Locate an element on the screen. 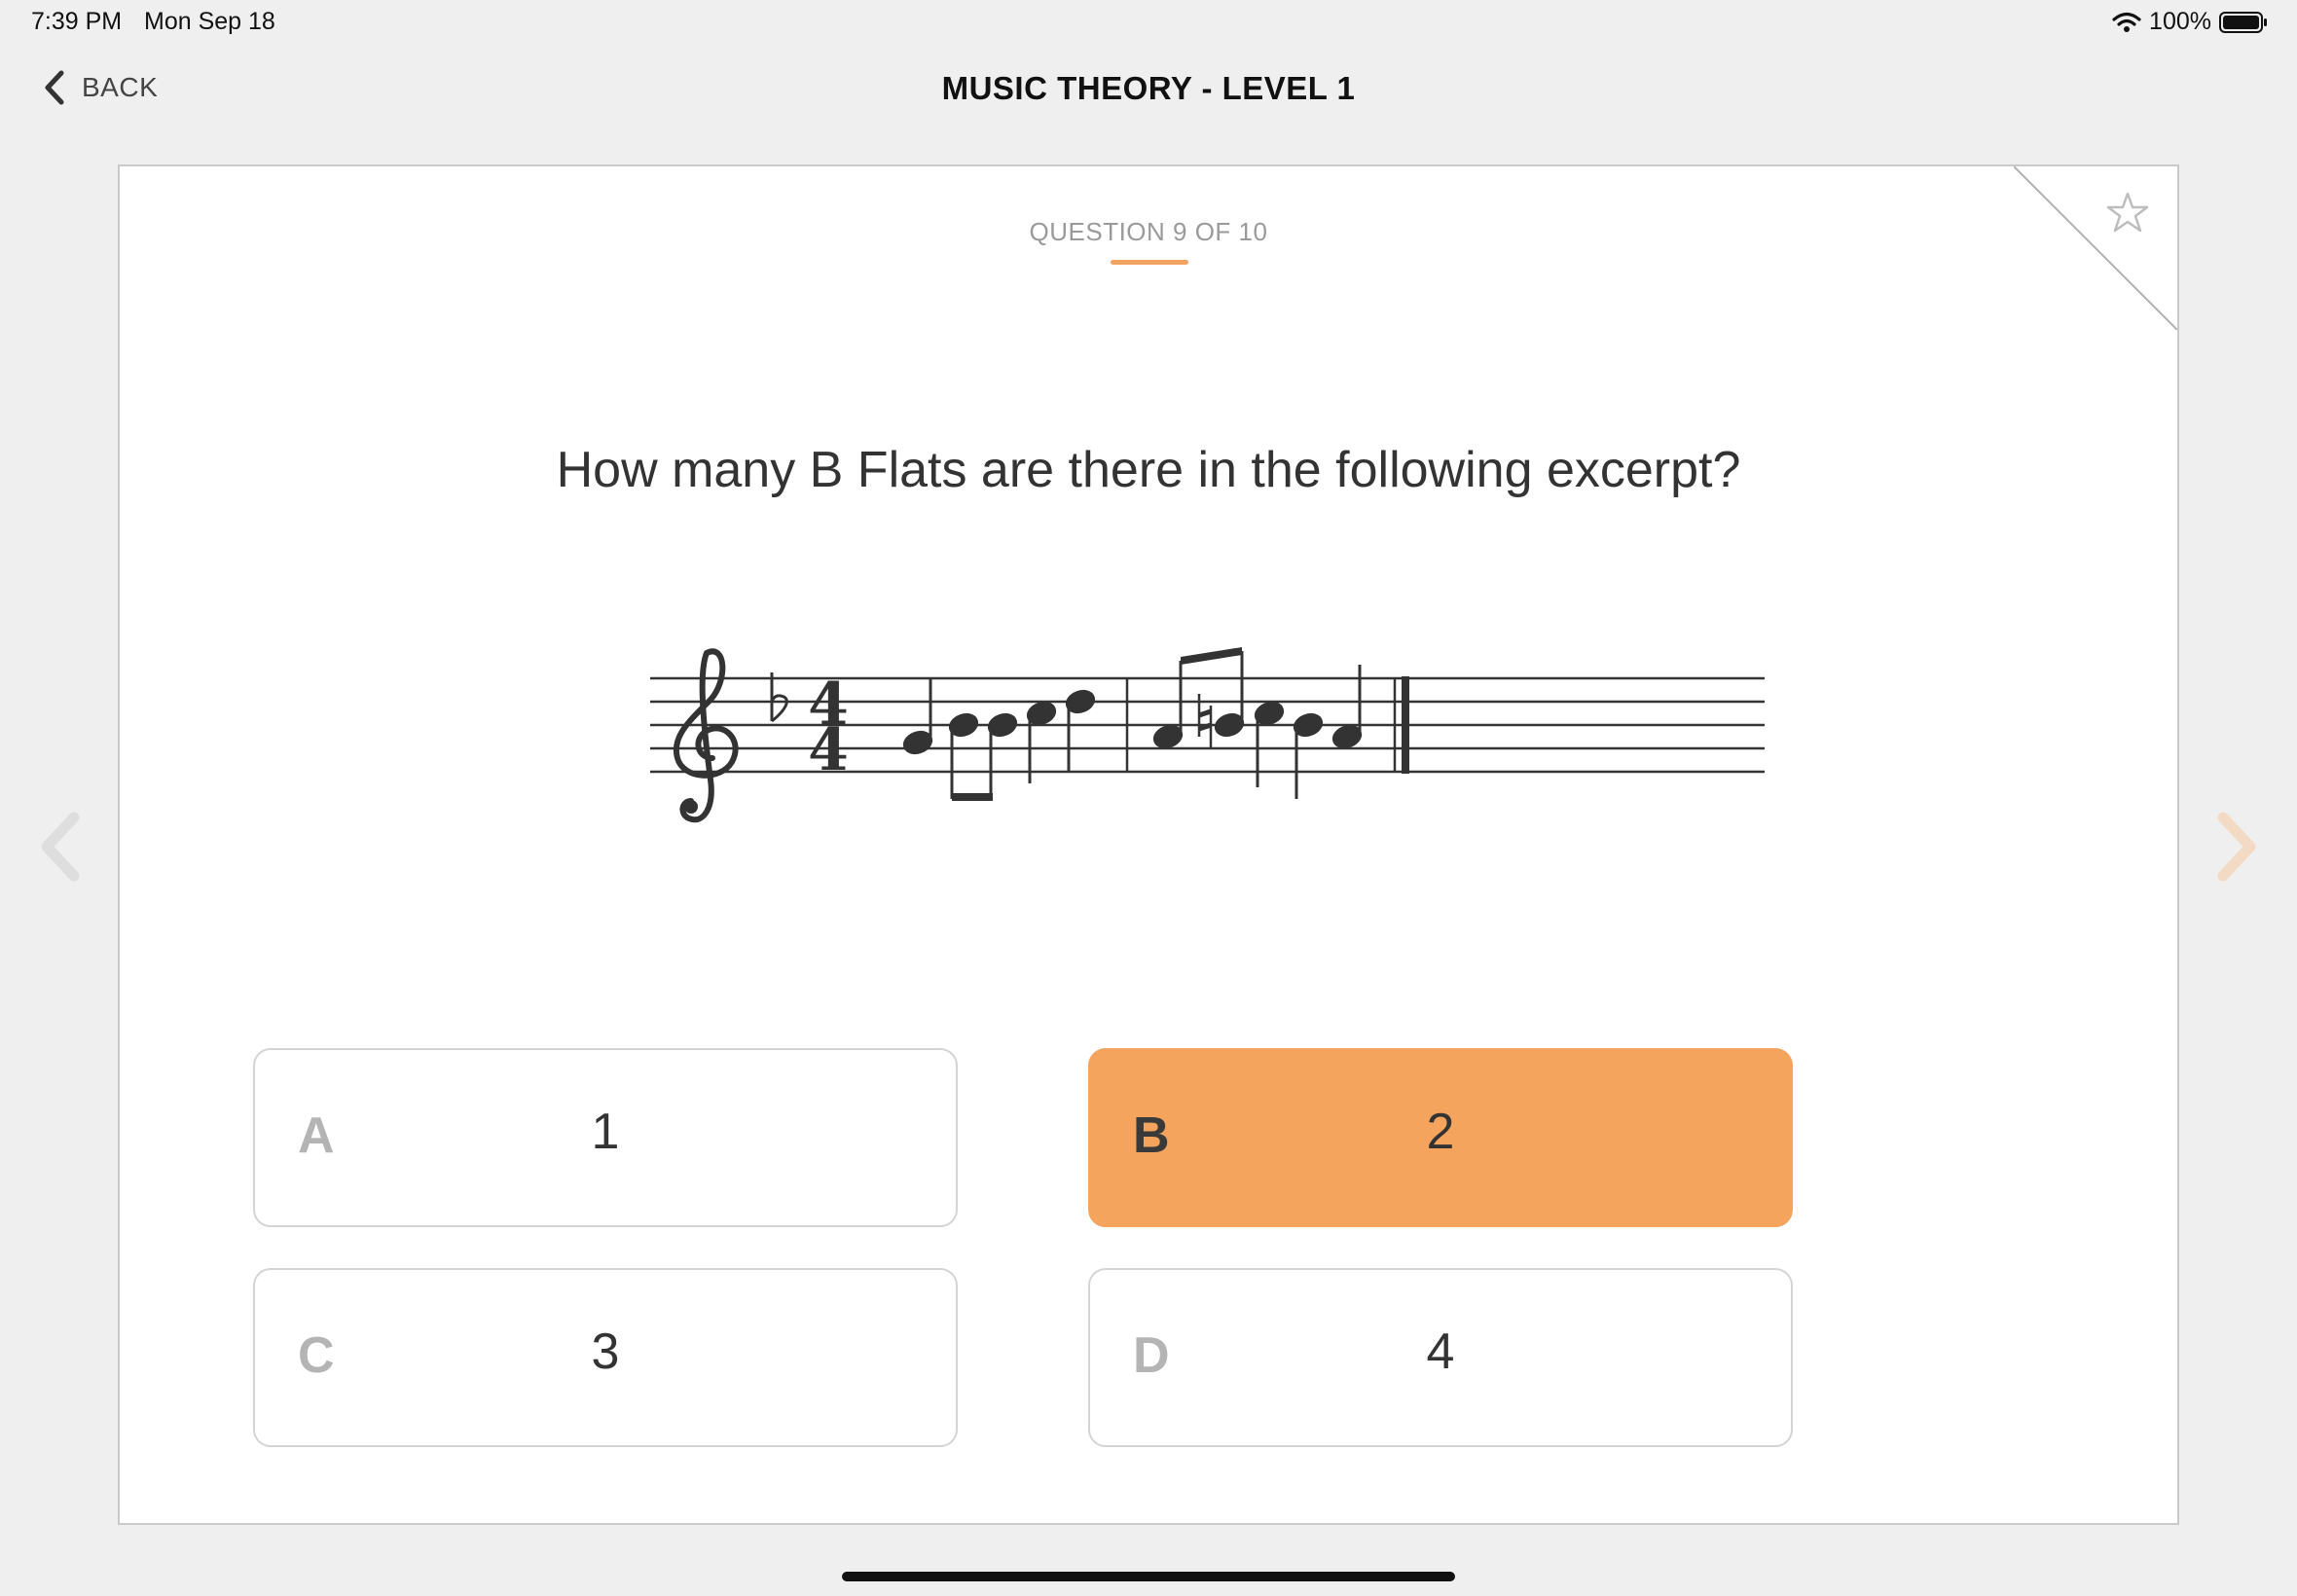  question-counter: QUESTION 9 OF 10 is located at coordinates (1148, 231).